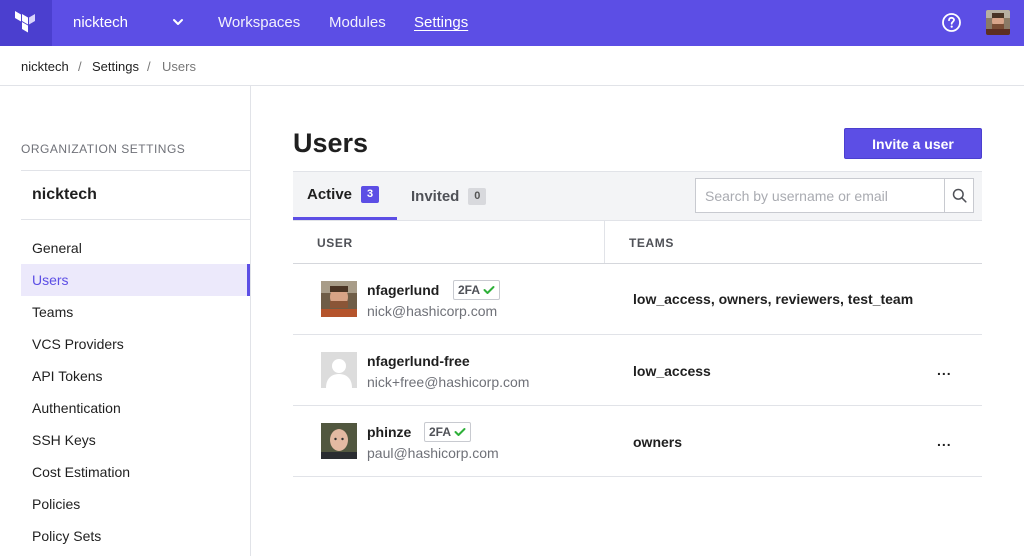 The height and width of the screenshot is (556, 1024). Describe the element at coordinates (259, 22) in the screenshot. I see `nav-link-workspaces: Workspaces` at that location.